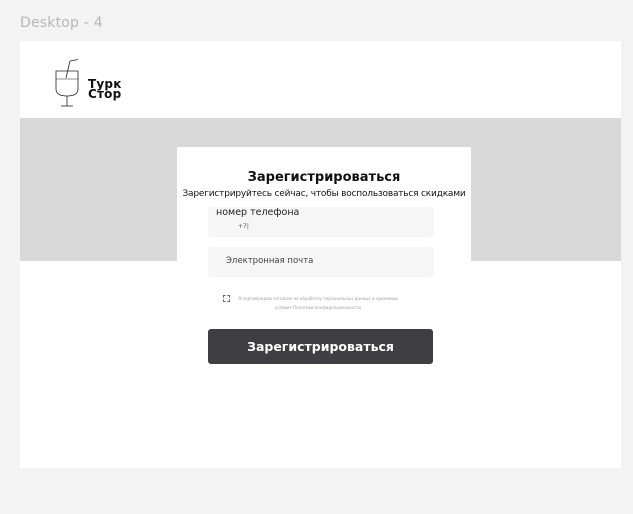 This screenshot has height=514, width=633. Describe the element at coordinates (61, 23) in the screenshot. I see `frame-label: Desktop - 4` at that location.